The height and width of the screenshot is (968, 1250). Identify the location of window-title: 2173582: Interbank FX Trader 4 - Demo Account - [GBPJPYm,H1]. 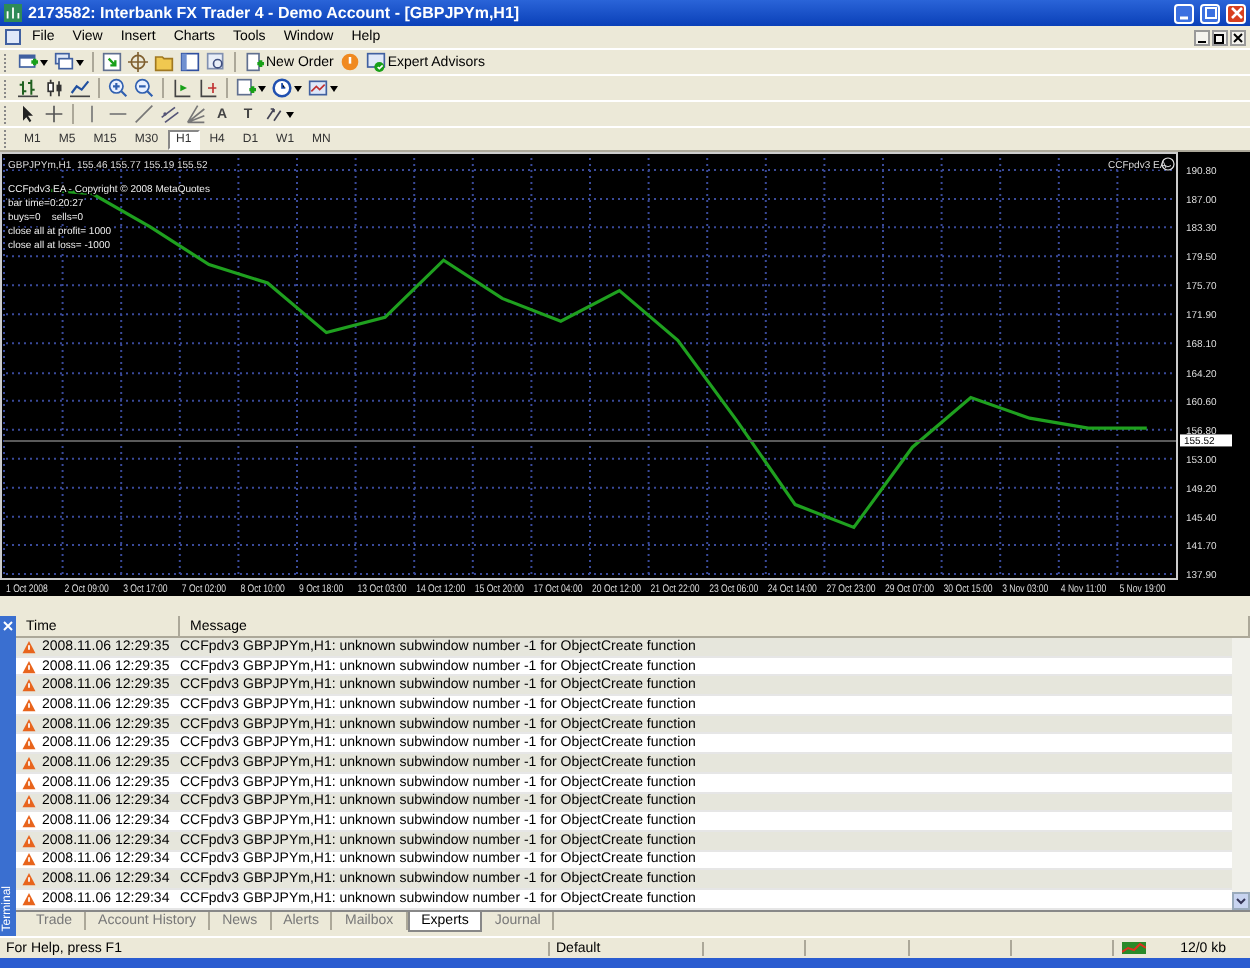
(275, 13).